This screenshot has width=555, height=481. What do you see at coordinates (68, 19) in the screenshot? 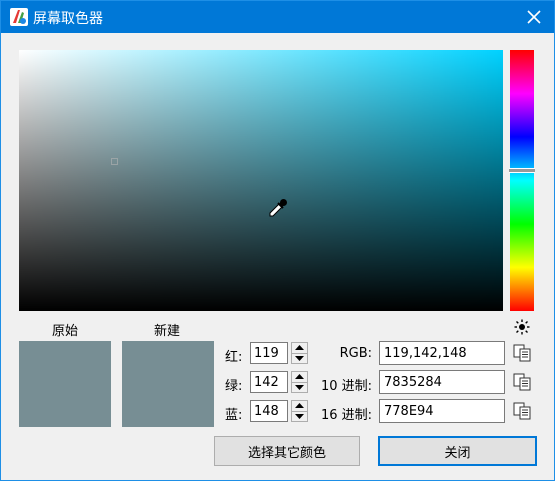
I see `window-title: 屏幕取色器` at bounding box center [68, 19].